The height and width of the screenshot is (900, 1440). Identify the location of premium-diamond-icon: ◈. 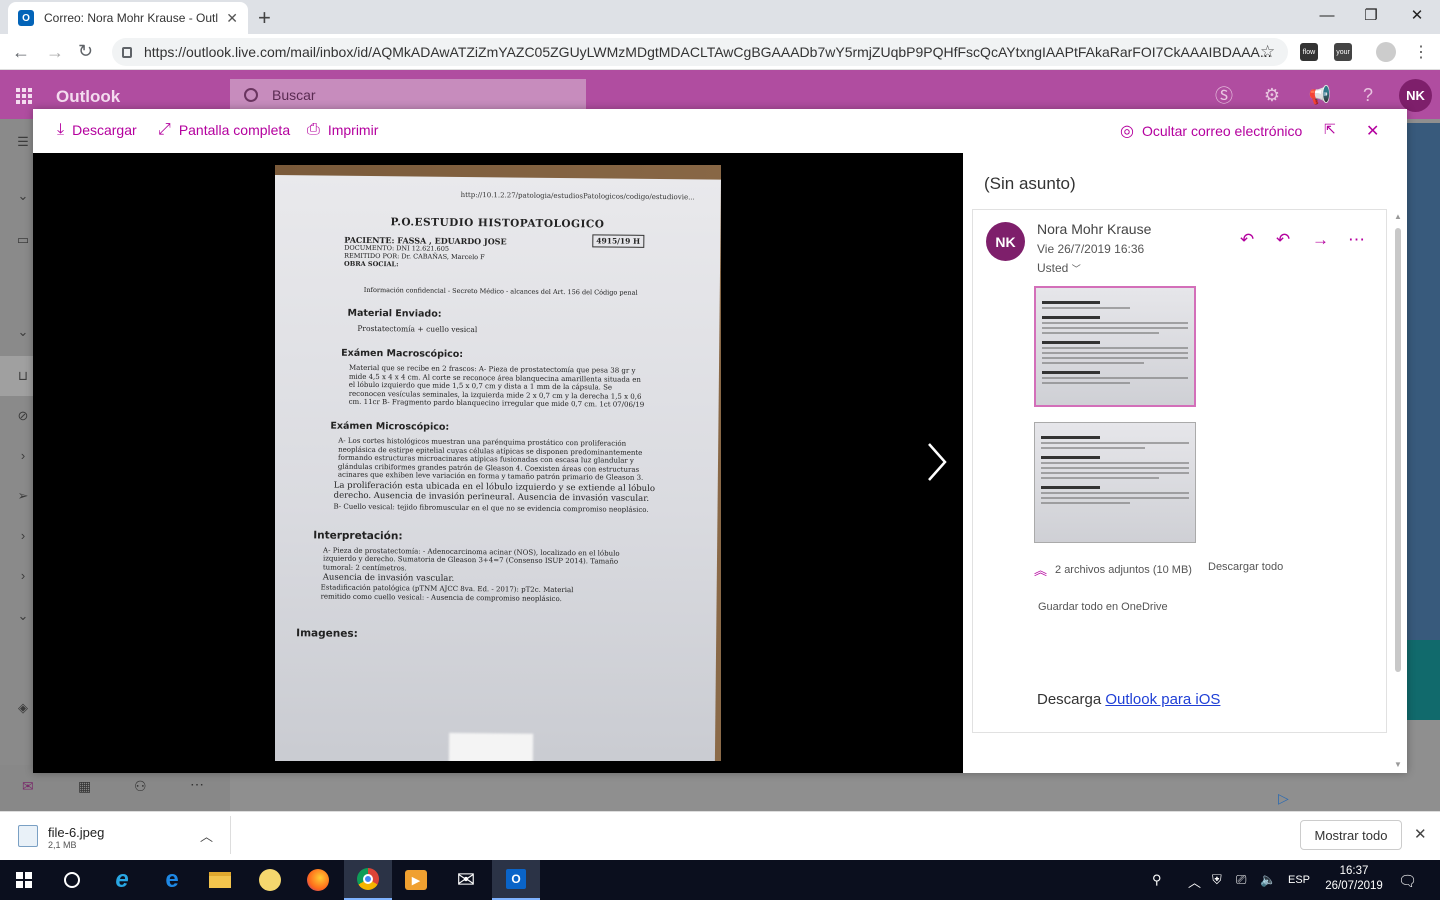
(23, 709).